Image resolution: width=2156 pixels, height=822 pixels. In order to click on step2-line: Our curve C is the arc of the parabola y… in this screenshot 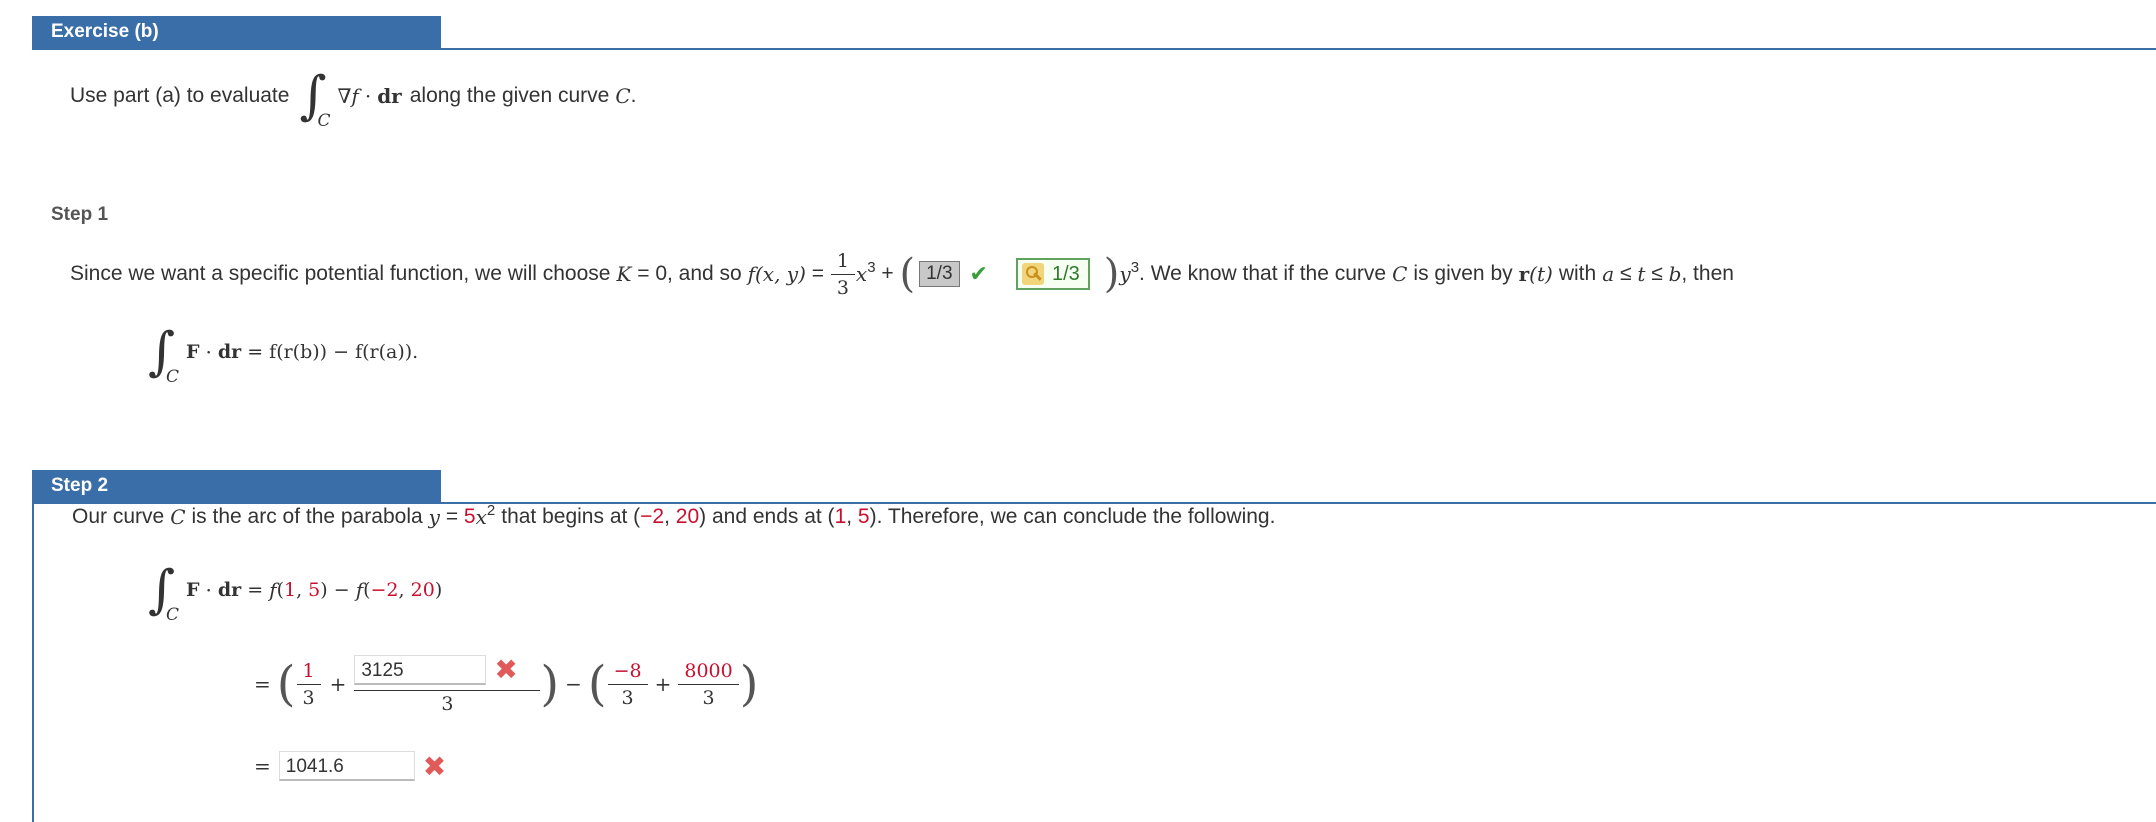, I will do `click(674, 515)`.